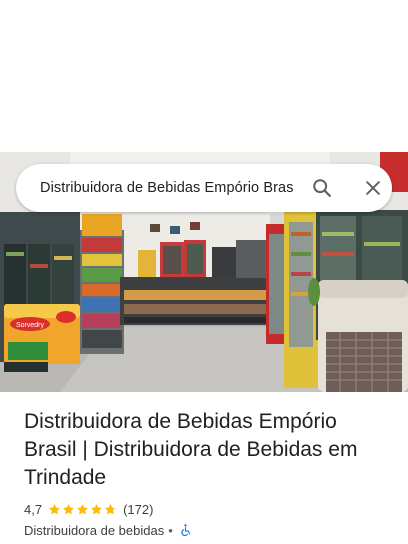  What do you see at coordinates (110, 508) in the screenshot?
I see `star-half-icon` at bounding box center [110, 508].